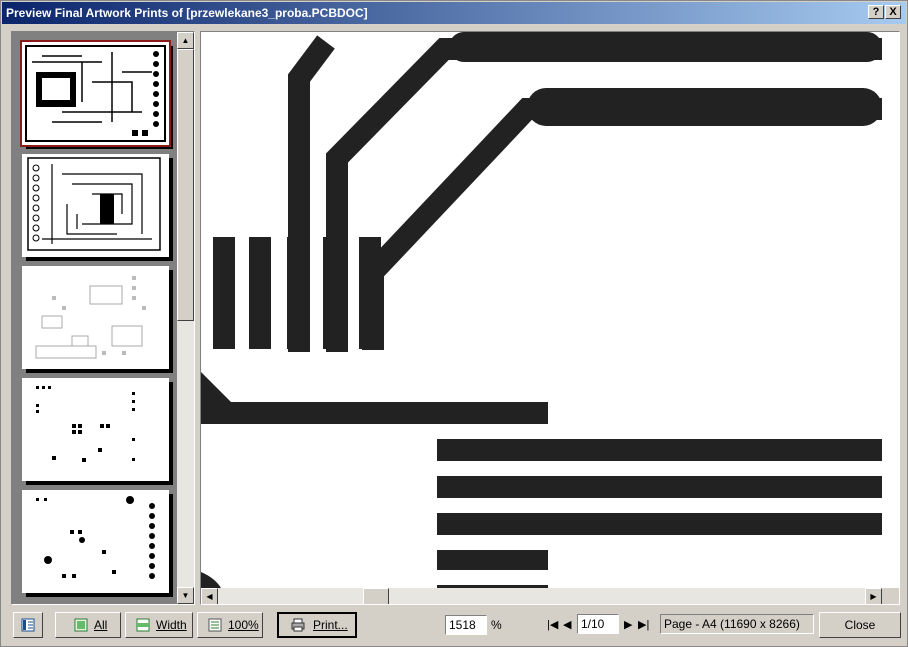 This screenshot has width=908, height=647. I want to click on scroll-up-icon: ▲, so click(185, 40).